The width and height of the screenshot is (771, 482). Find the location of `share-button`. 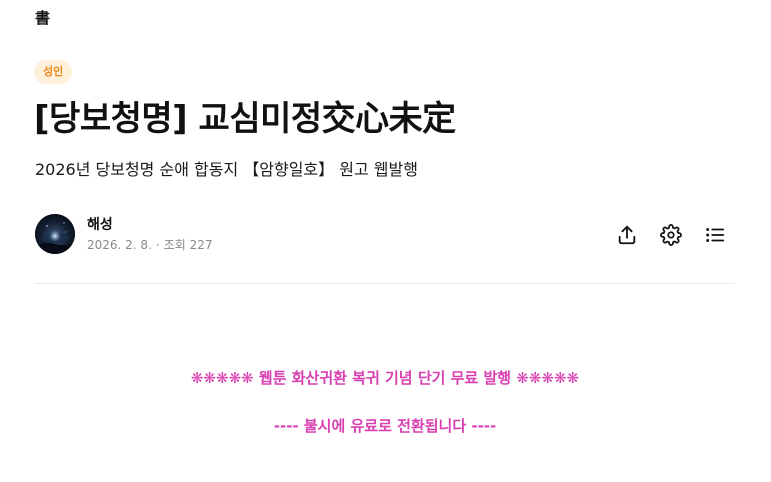

share-button is located at coordinates (627, 235).